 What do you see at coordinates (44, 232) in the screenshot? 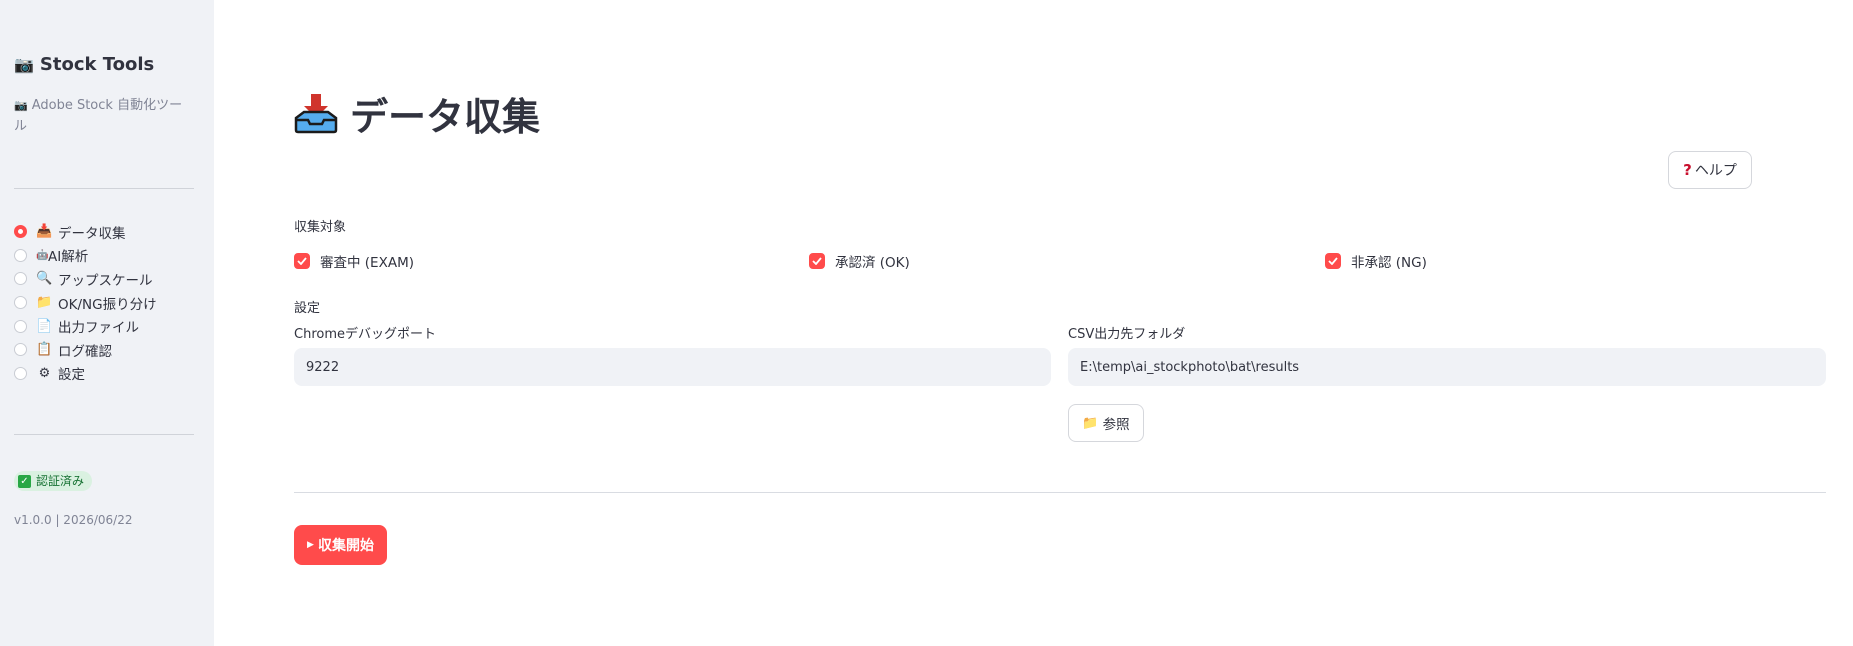
I see `inbox-tray-icon: 📥` at bounding box center [44, 232].